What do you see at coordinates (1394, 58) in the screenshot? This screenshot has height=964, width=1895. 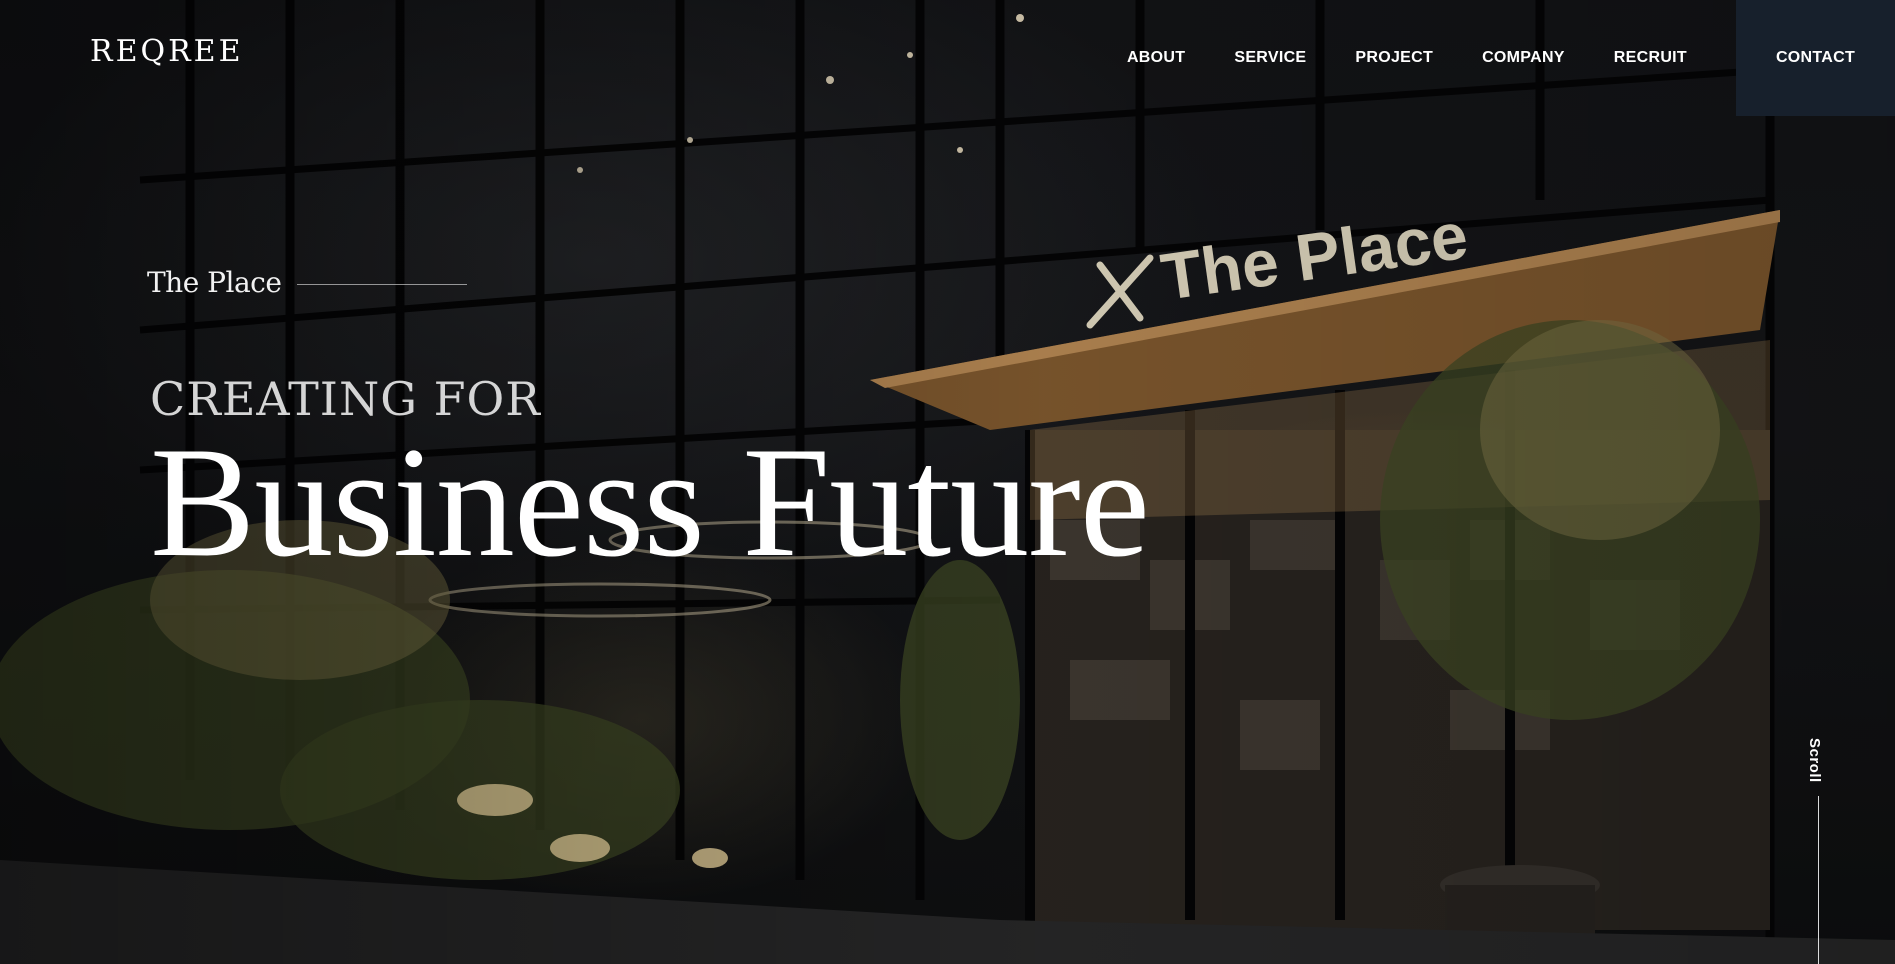 I see `nav-project: PROJECT` at bounding box center [1394, 58].